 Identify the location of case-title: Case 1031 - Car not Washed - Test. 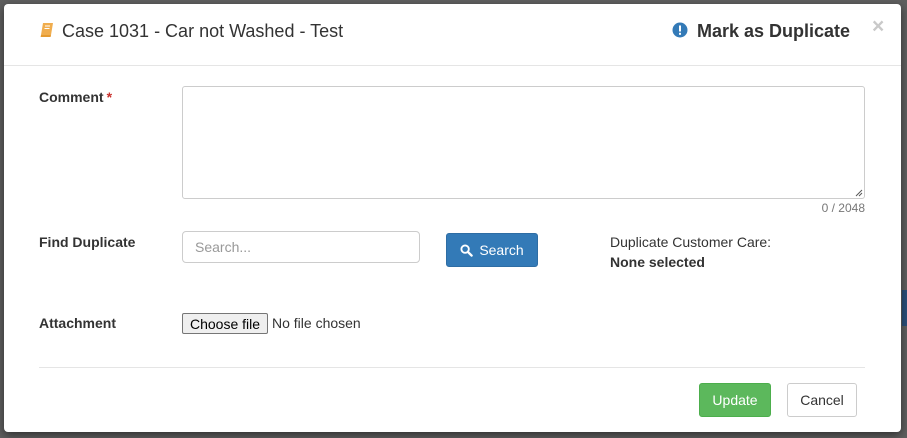
(203, 31).